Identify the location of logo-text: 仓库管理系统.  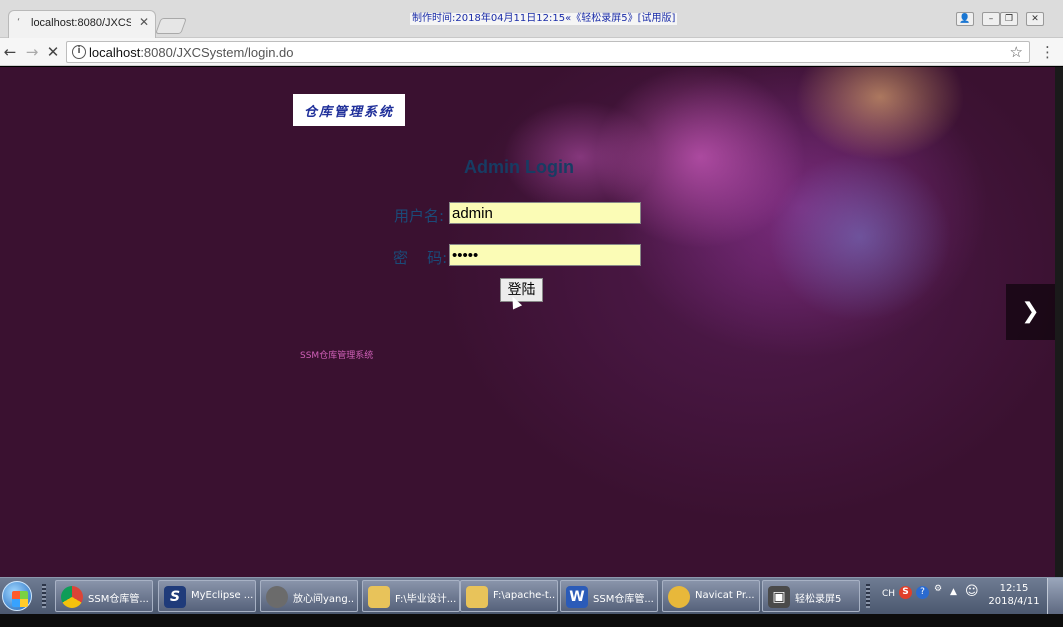
(348, 112).